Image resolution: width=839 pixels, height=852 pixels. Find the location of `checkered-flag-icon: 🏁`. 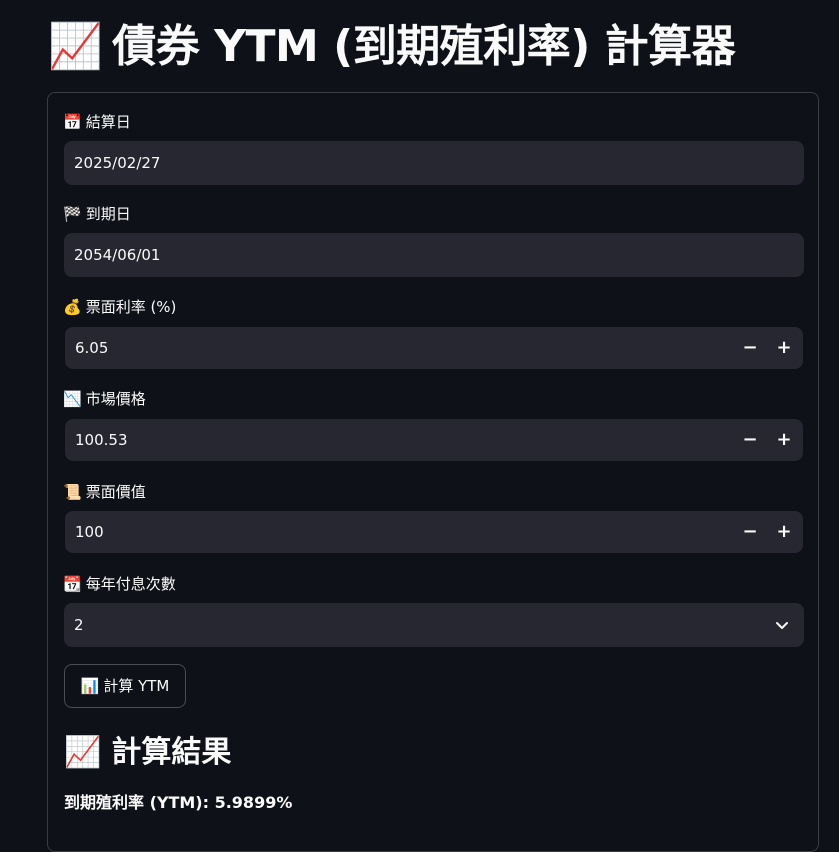

checkered-flag-icon: 🏁 is located at coordinates (72, 214).